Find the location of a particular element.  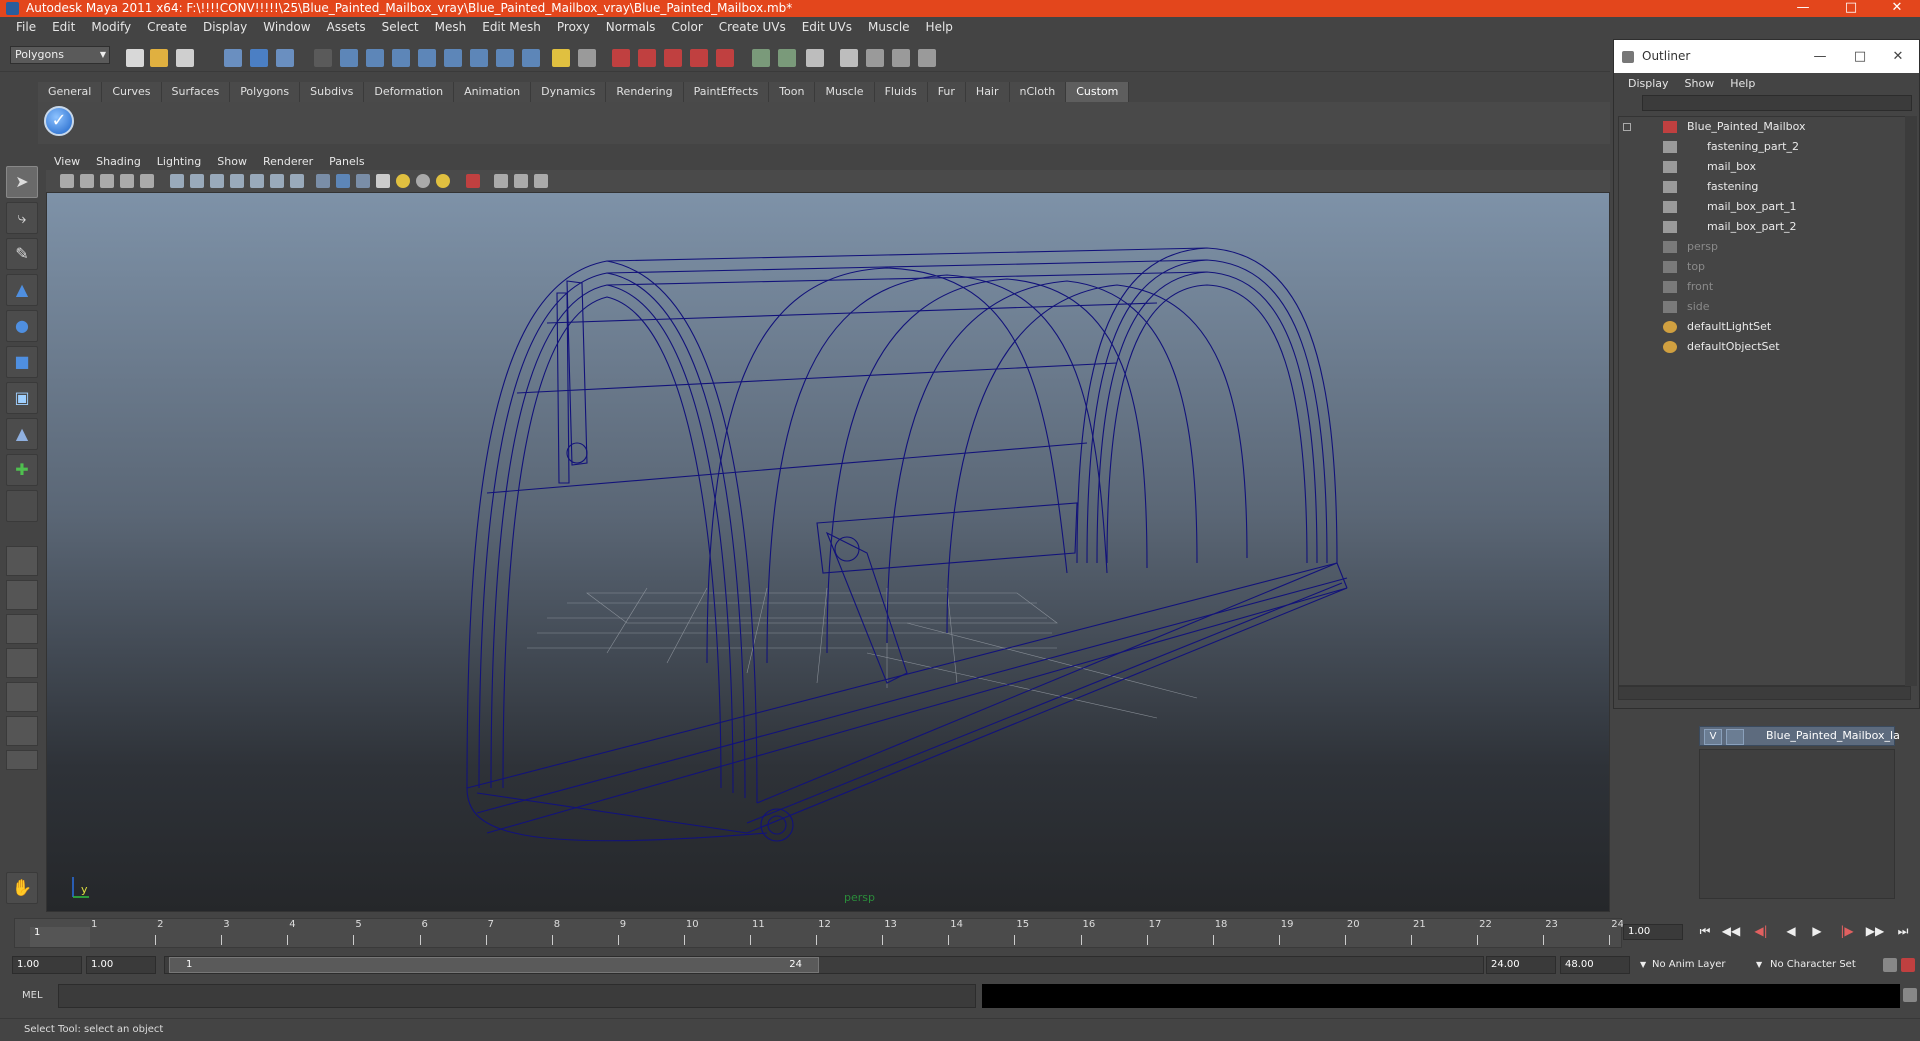

menu-color: Color is located at coordinates (686, 27).